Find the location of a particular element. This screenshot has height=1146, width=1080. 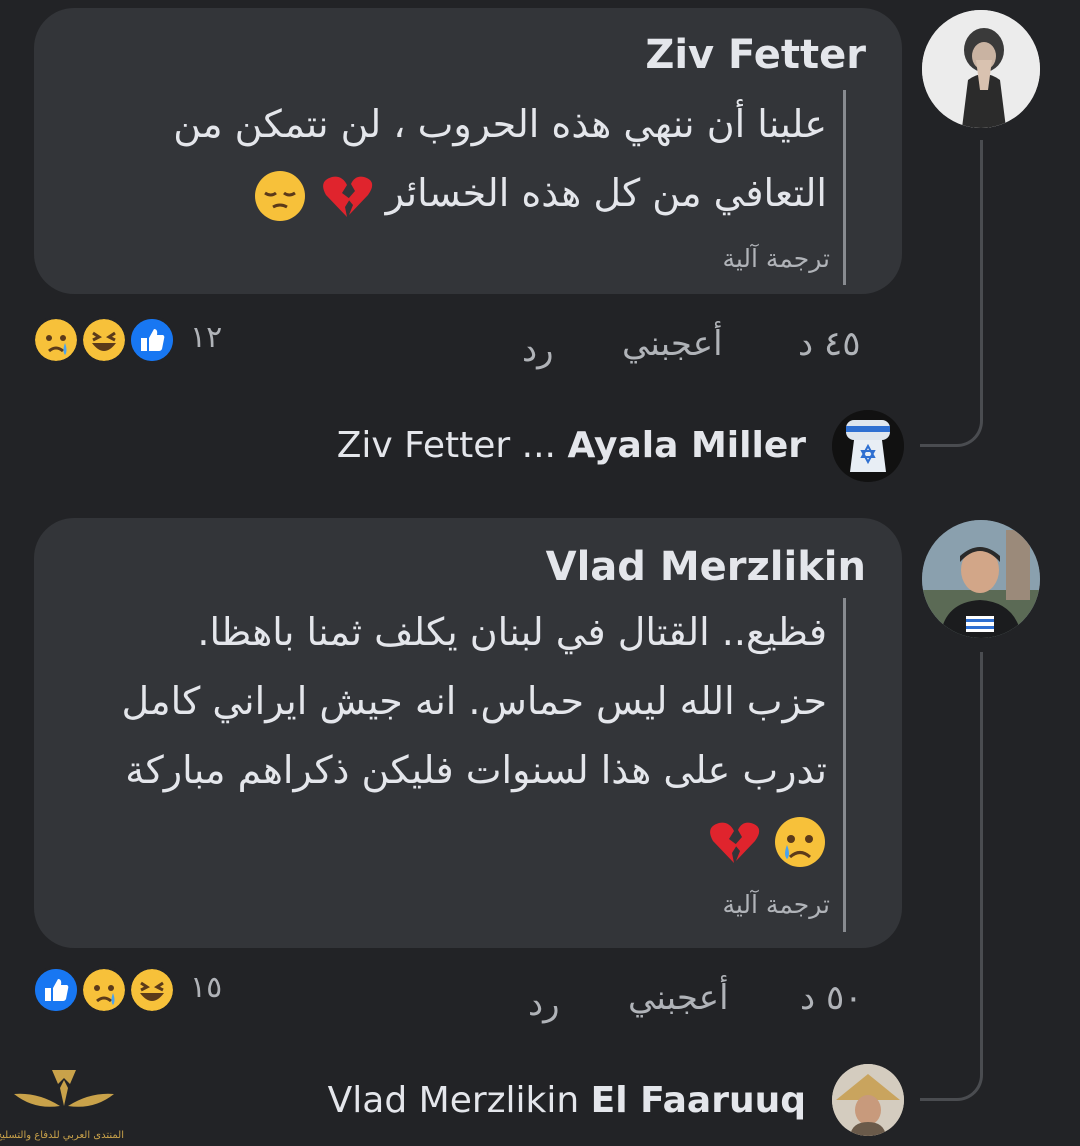

pensive-face-icon is located at coordinates (280, 196).